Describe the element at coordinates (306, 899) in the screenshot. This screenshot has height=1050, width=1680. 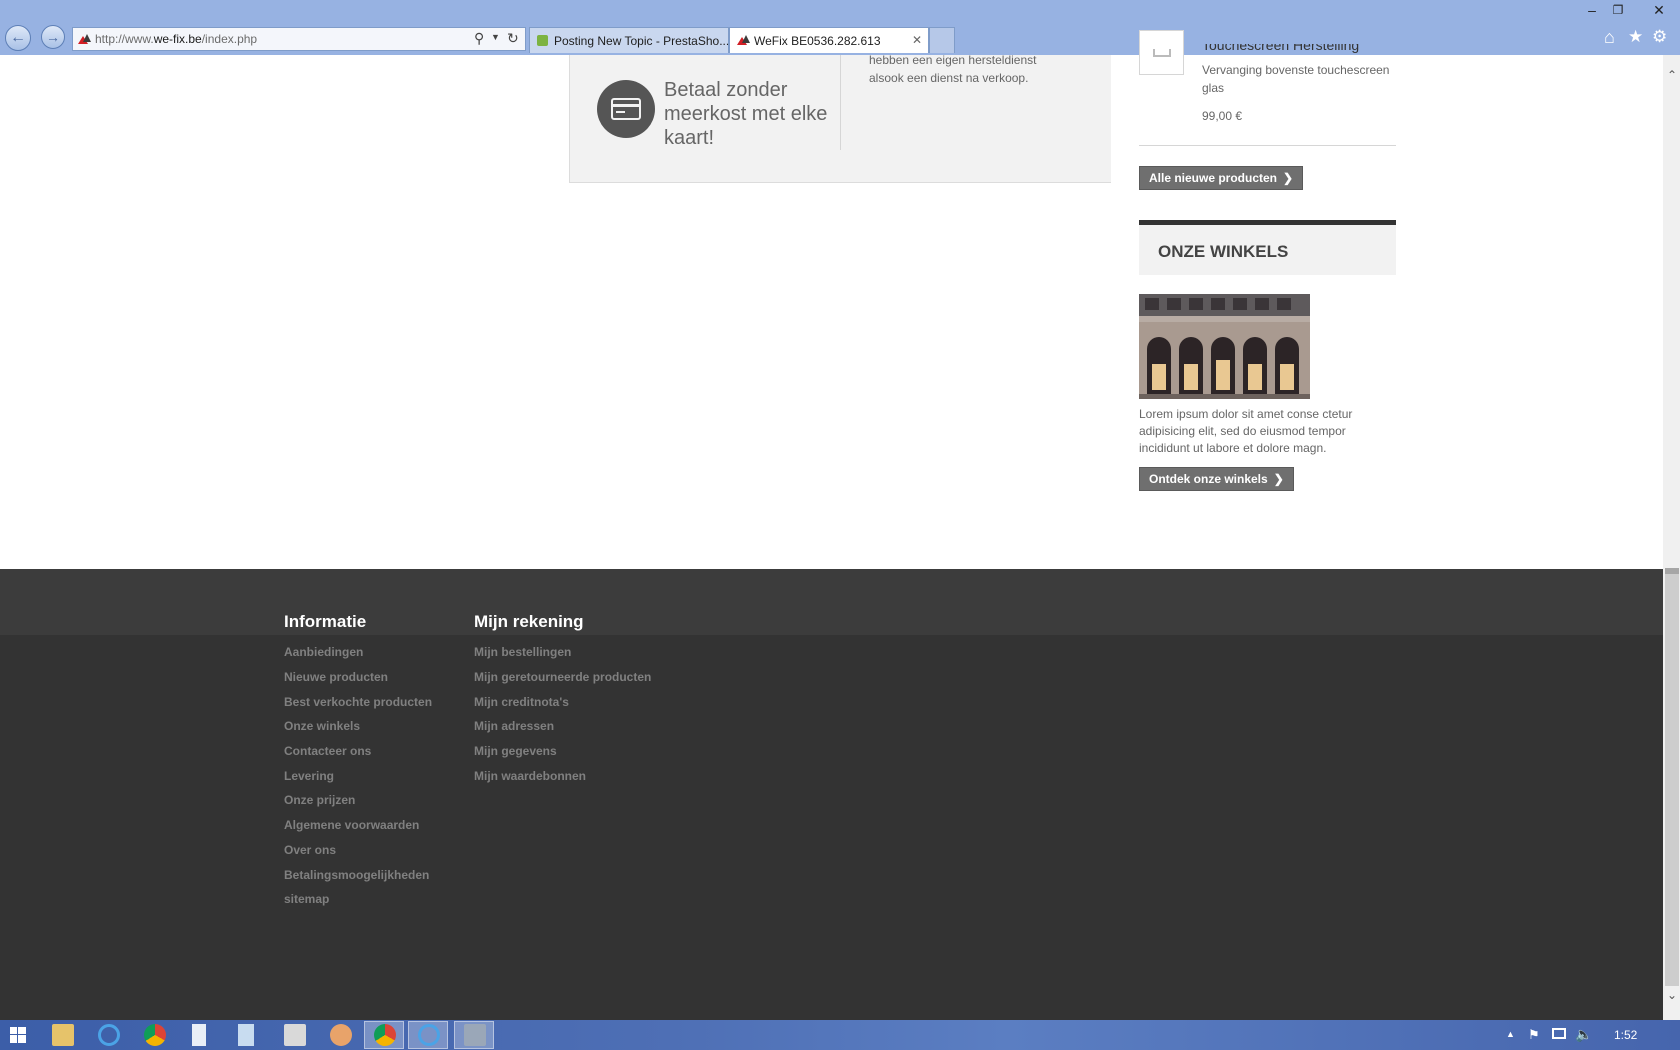
I see `footer-link: sitemap` at that location.